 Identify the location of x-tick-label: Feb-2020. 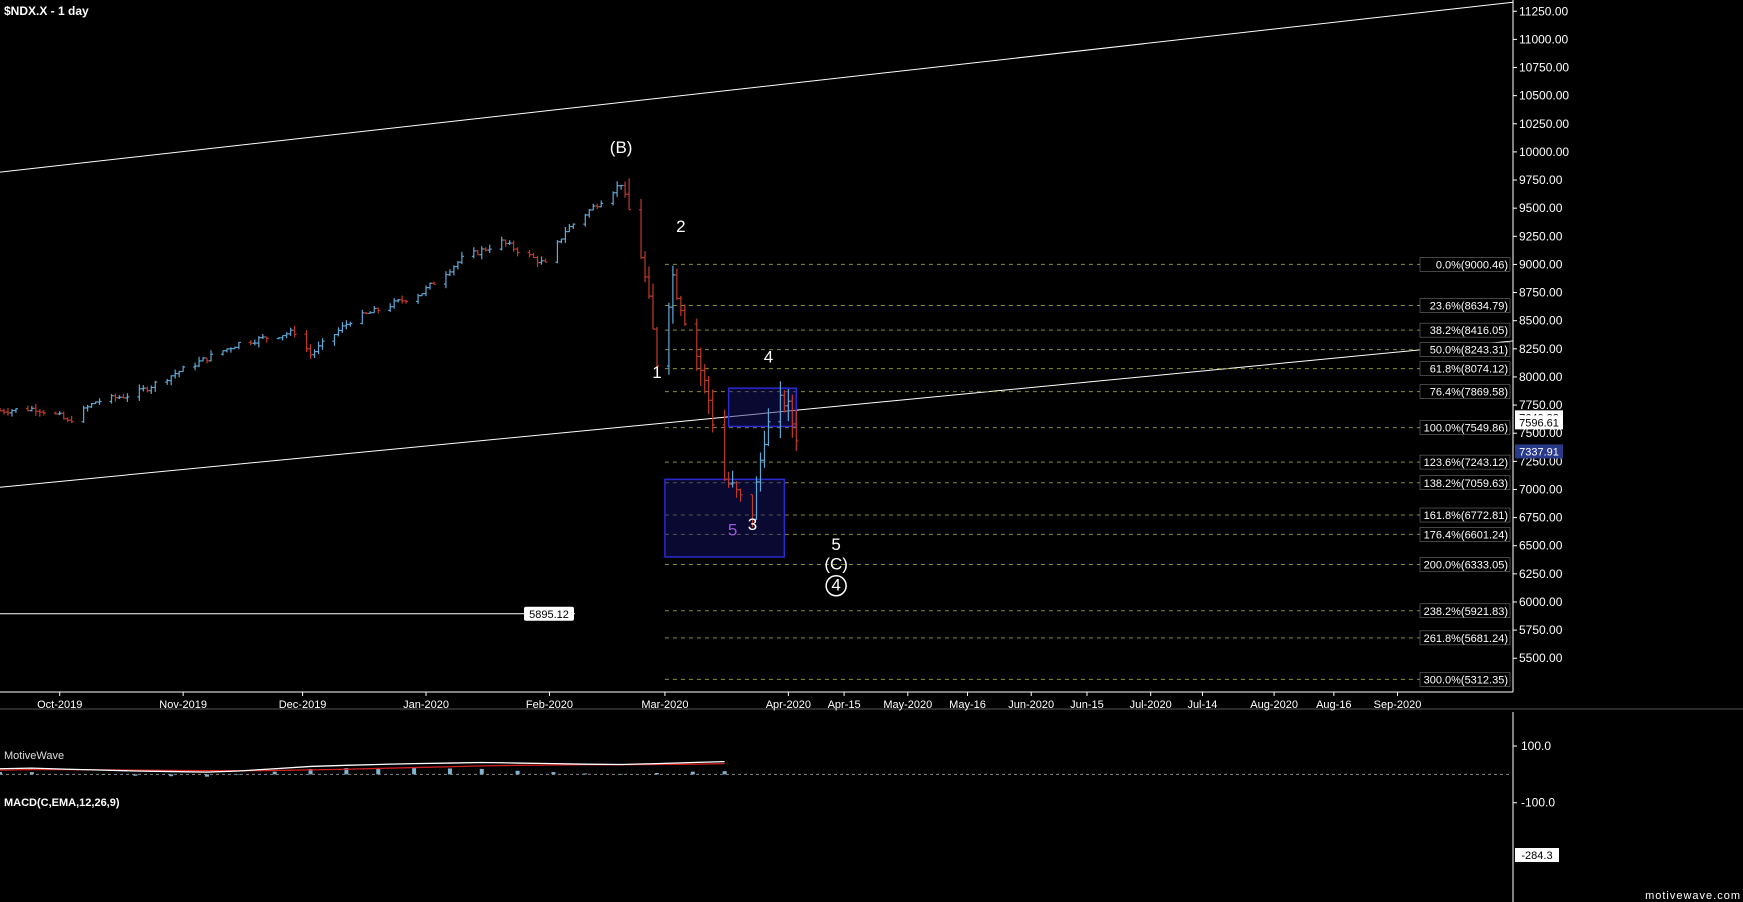
(549, 705).